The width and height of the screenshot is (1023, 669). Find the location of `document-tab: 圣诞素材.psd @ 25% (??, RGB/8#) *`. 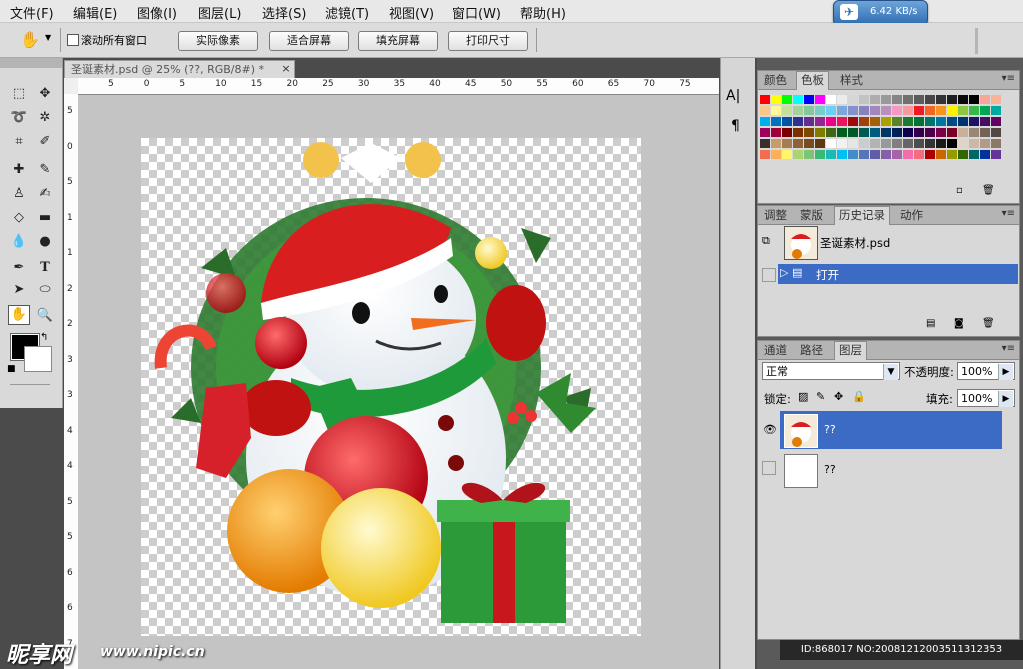

document-tab: 圣诞素材.psd @ 25% (??, RGB/8#) * is located at coordinates (179, 69).